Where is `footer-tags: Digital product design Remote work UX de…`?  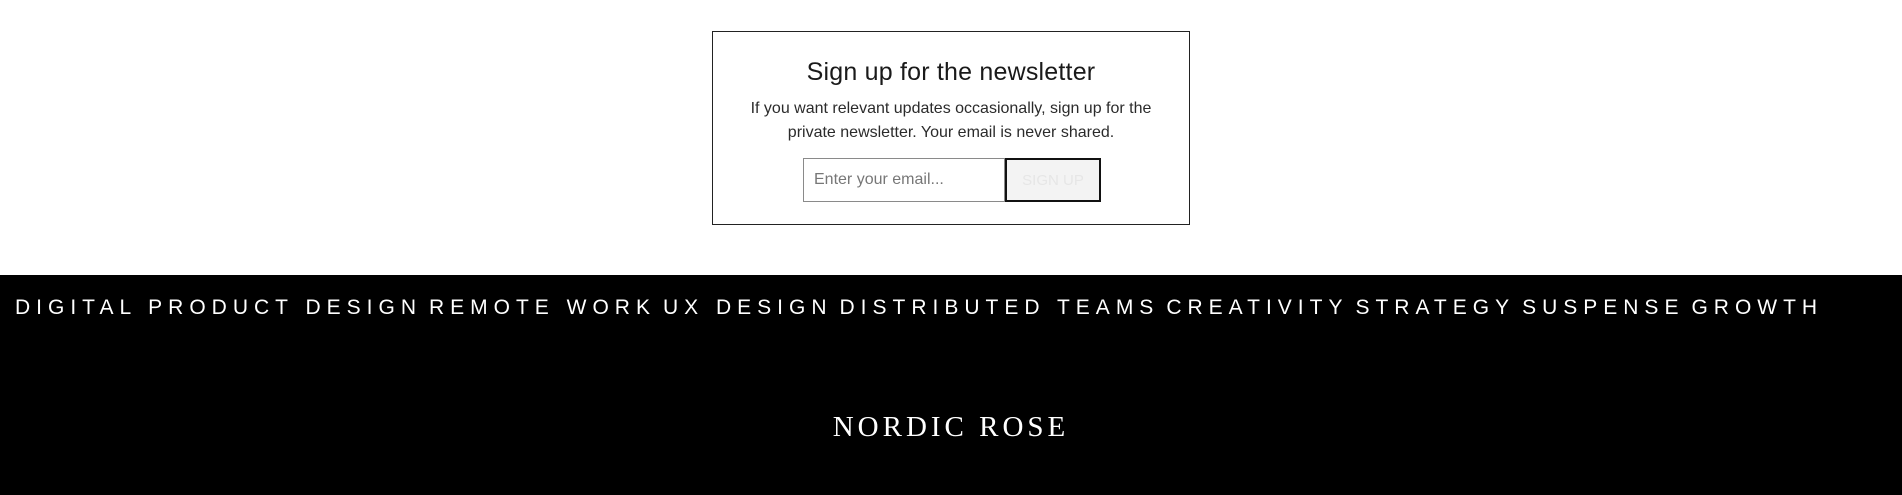
footer-tags: Digital product design Remote work UX de… is located at coordinates (922, 308).